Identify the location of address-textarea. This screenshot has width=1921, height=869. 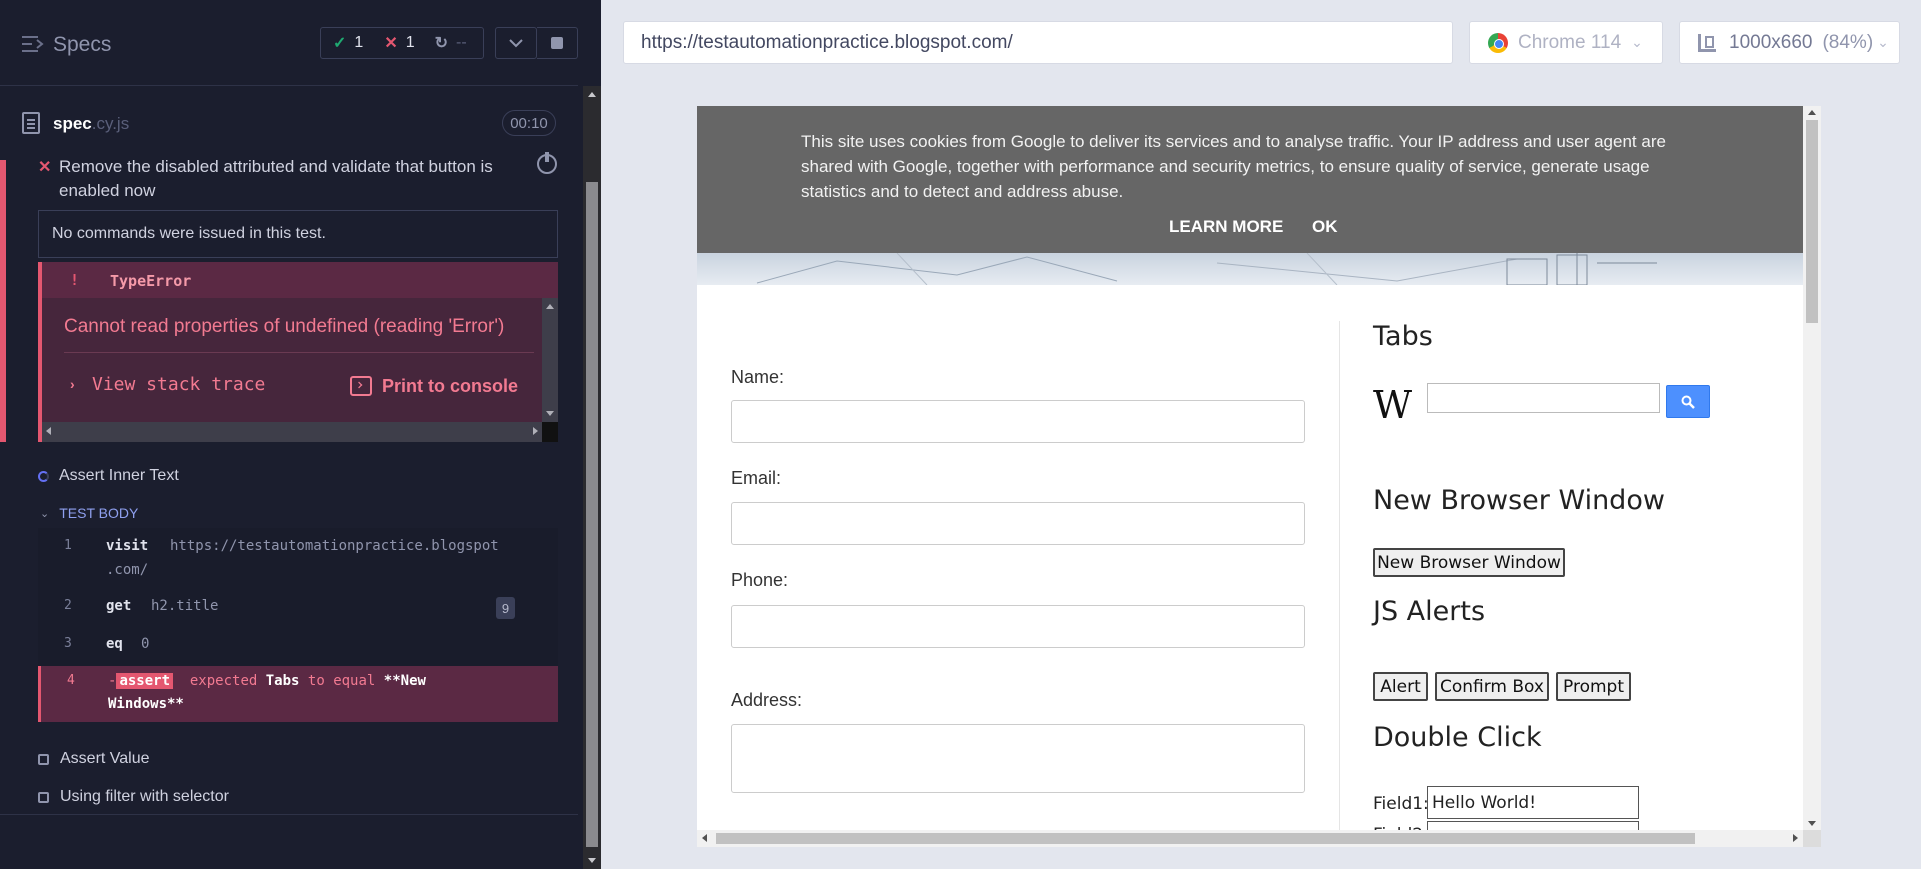
(1018, 758).